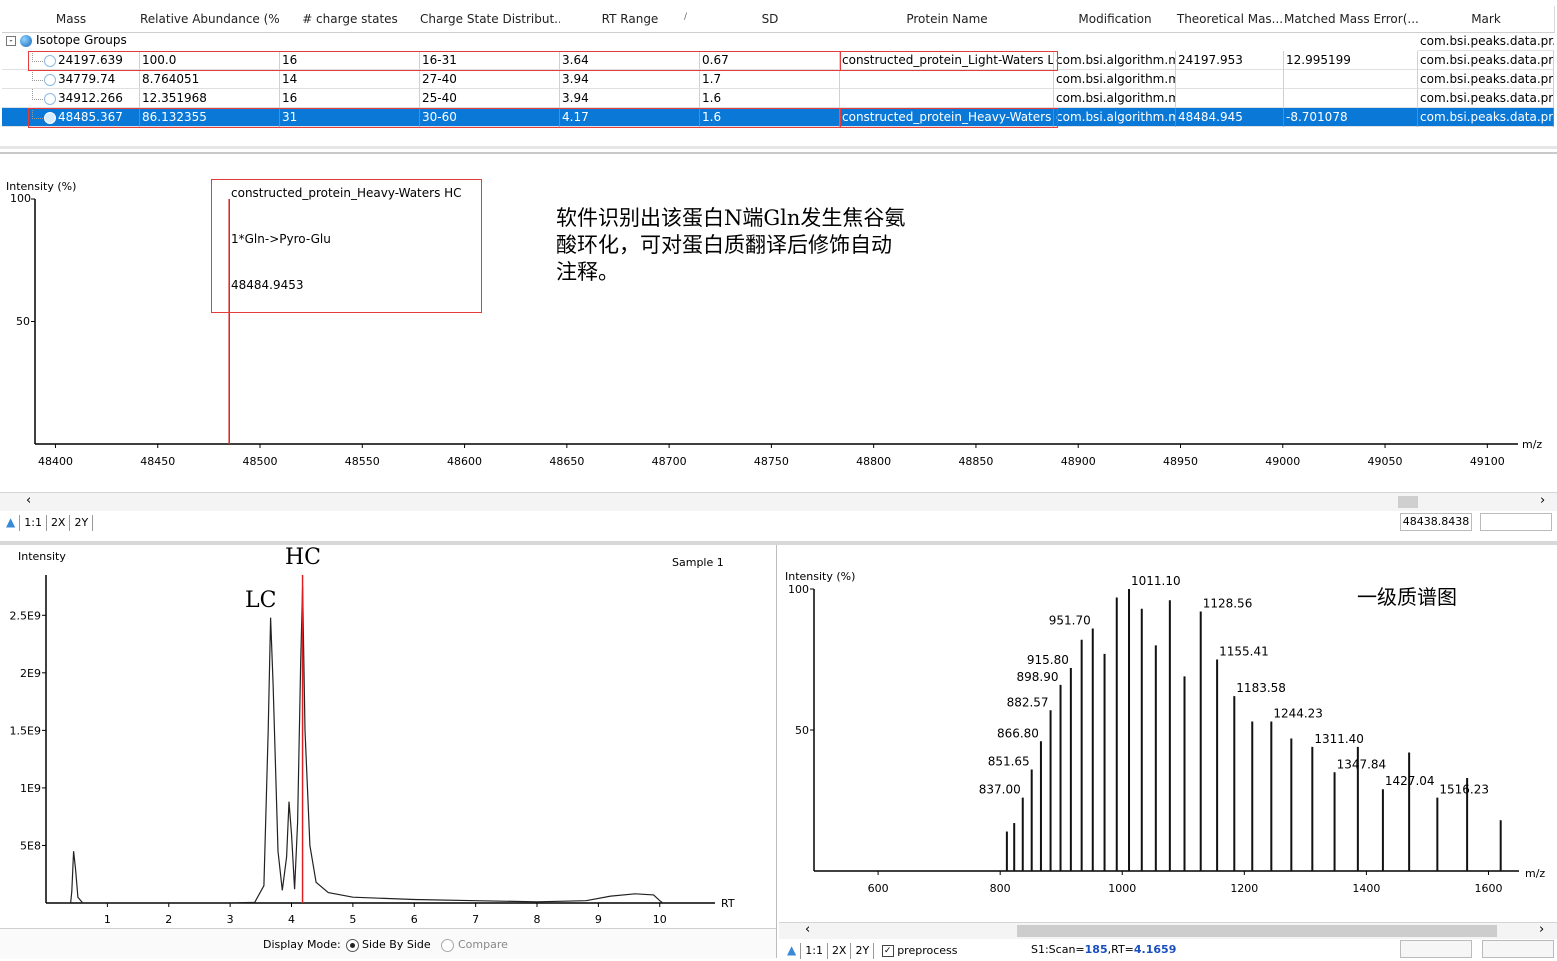 This screenshot has height=961, width=1557. What do you see at coordinates (1408, 502) in the screenshot?
I see `scroll-thumb` at bounding box center [1408, 502].